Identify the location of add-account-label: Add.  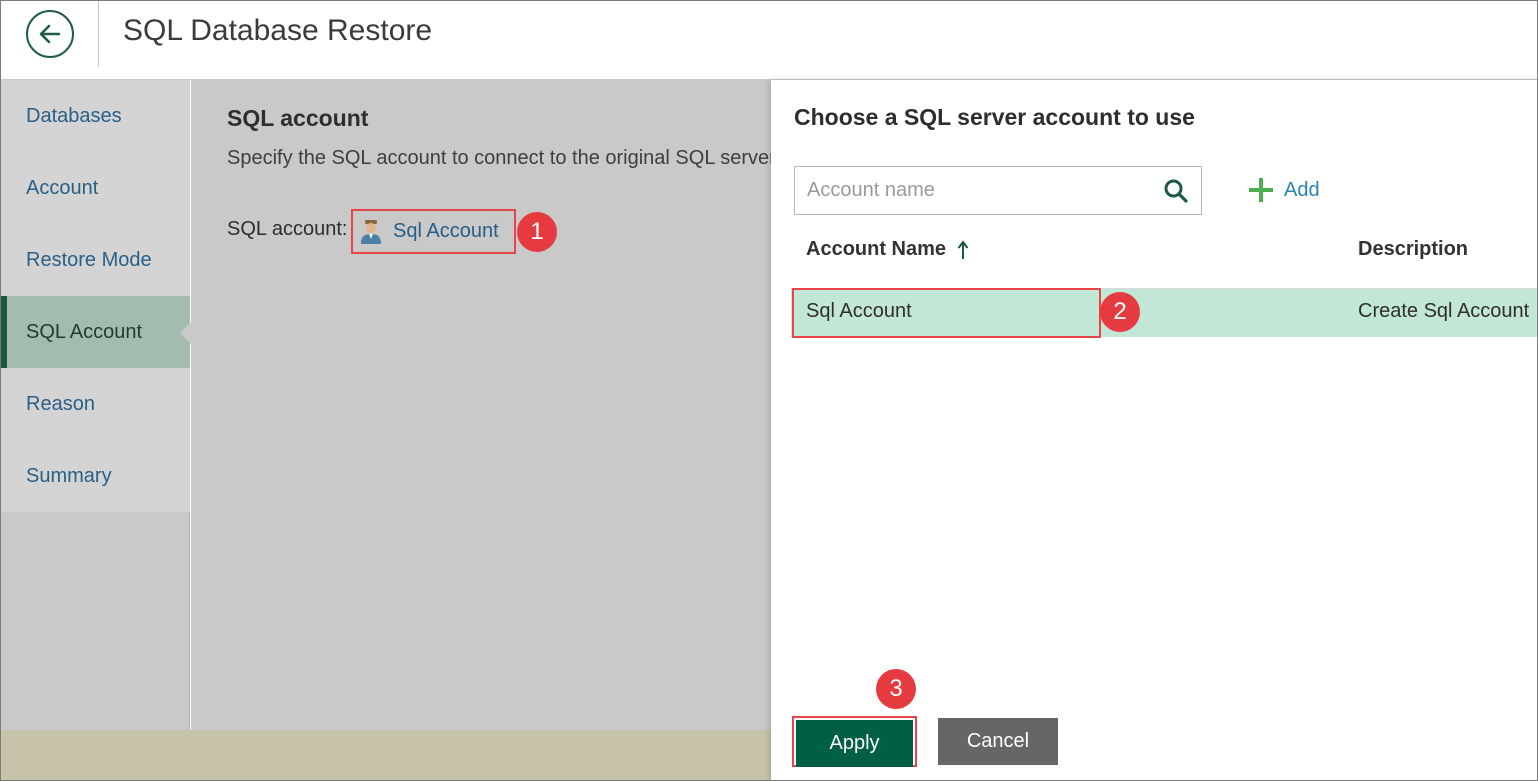
(1302, 189).